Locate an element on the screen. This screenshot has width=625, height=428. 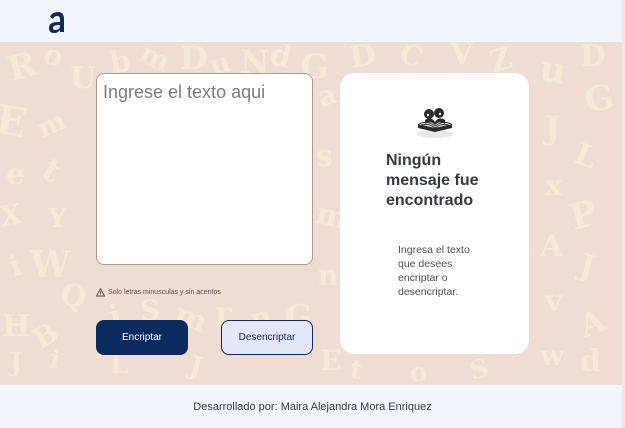
encrypt-button: Encriptar is located at coordinates (142, 337).